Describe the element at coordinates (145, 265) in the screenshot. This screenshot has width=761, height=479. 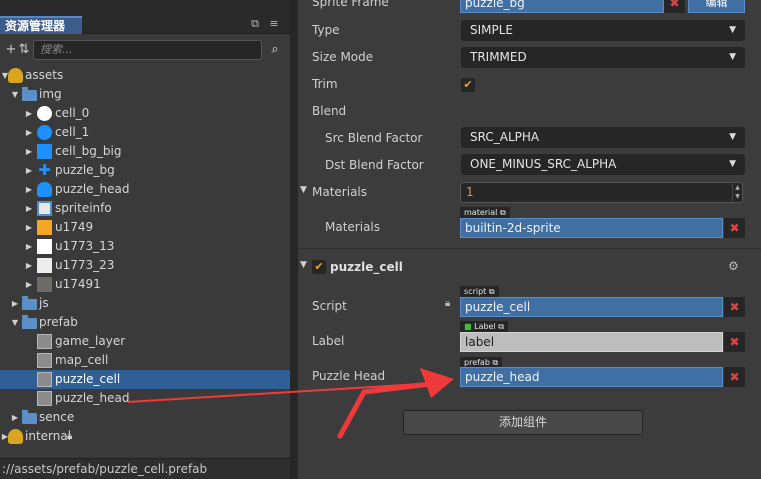
I see `tree-item-u1773-23: ▶ u1773_23` at that location.